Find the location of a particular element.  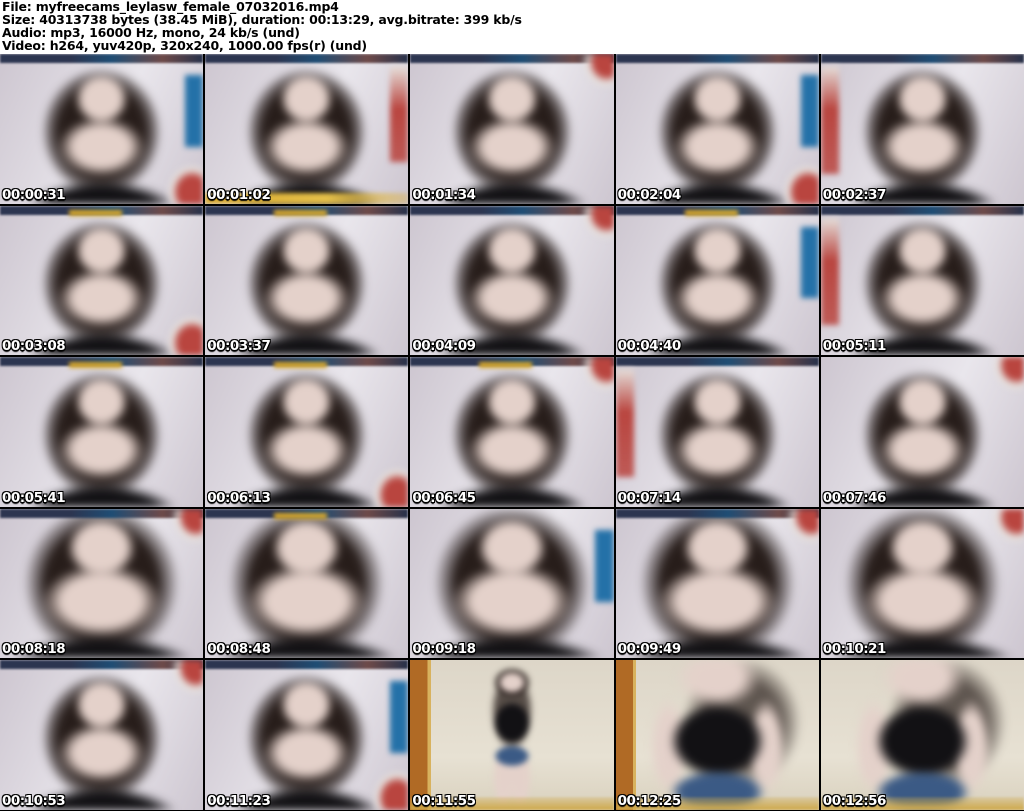

video-thumbnail: 00:00:31 is located at coordinates (102, 129).